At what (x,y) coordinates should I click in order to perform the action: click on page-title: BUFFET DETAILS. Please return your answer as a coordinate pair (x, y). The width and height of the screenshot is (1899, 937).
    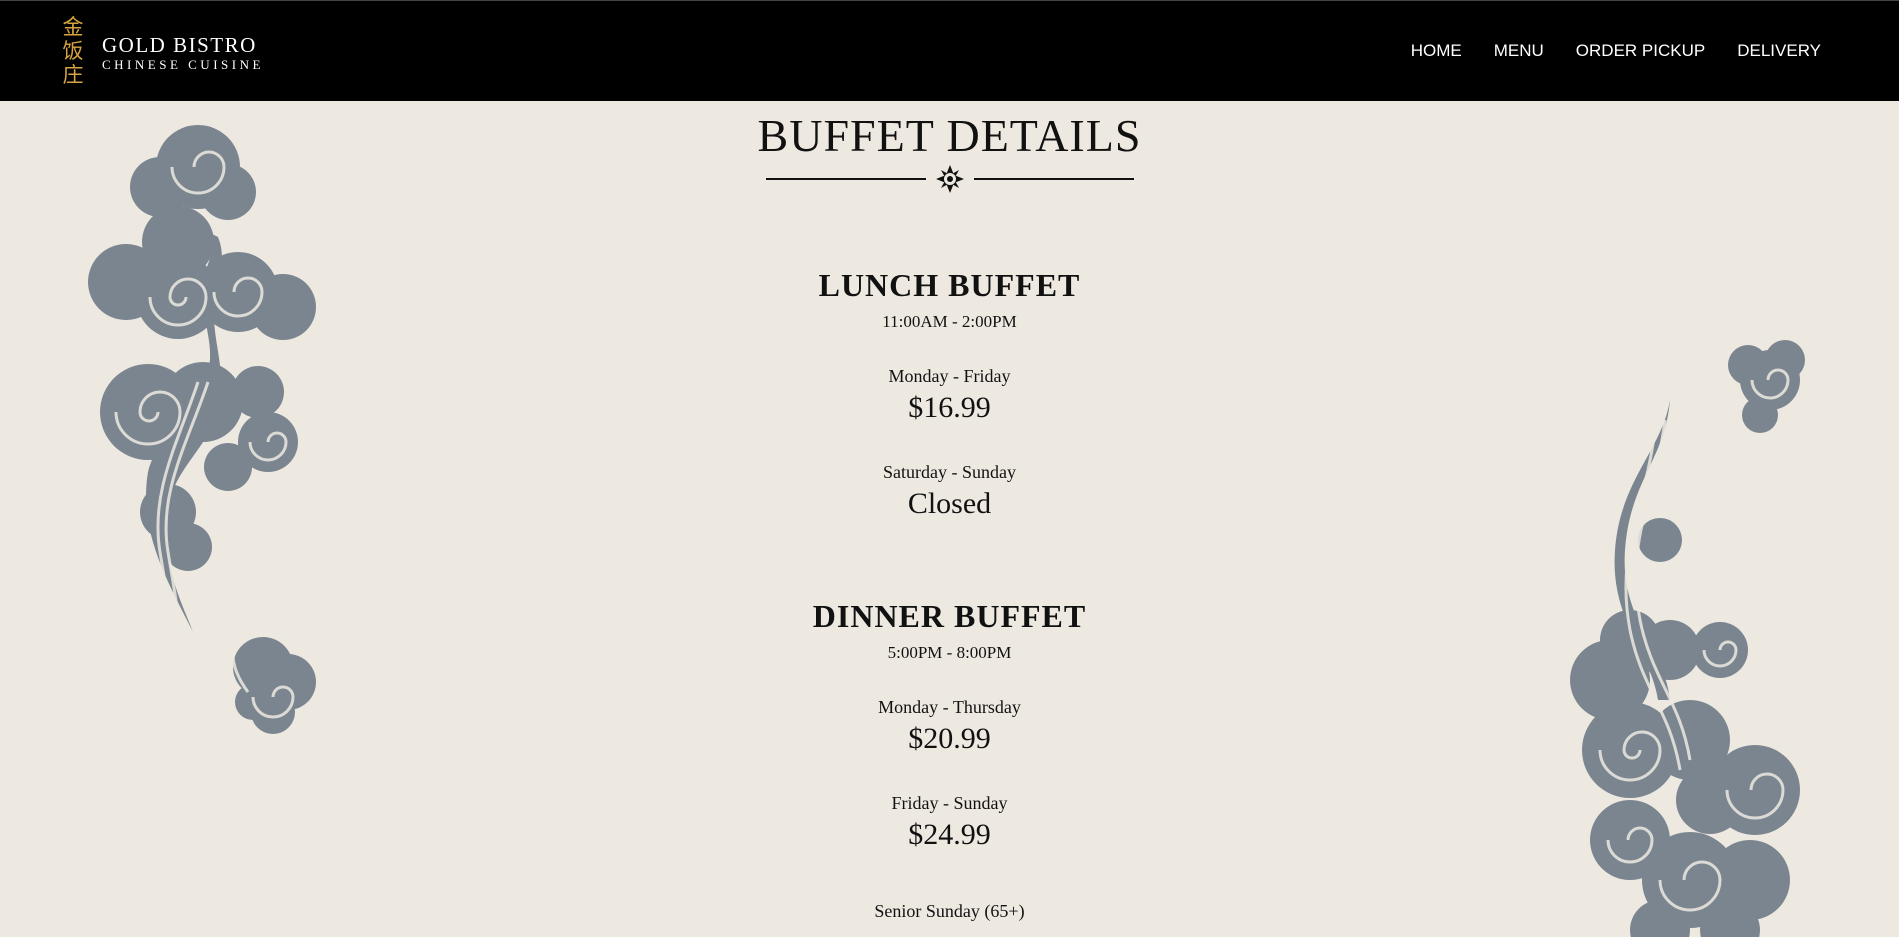
    Looking at the image, I should click on (949, 135).